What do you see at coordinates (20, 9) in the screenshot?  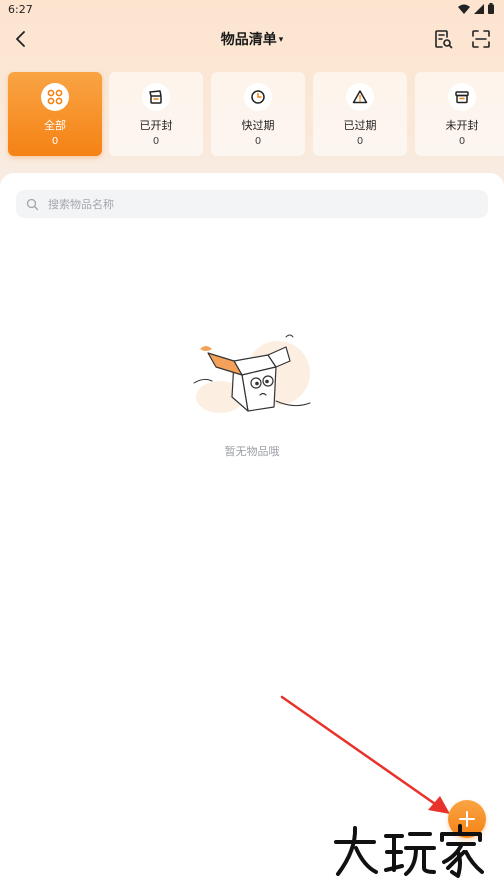 I see `status-time: 6:27` at bounding box center [20, 9].